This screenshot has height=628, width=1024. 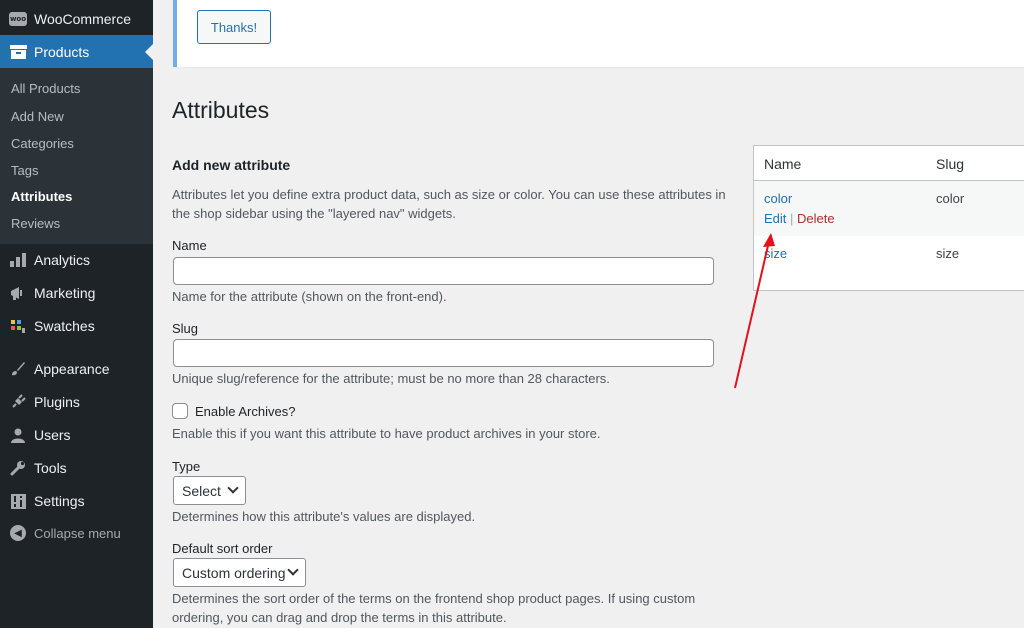 I want to click on megaphone-icon, so click(x=18, y=293).